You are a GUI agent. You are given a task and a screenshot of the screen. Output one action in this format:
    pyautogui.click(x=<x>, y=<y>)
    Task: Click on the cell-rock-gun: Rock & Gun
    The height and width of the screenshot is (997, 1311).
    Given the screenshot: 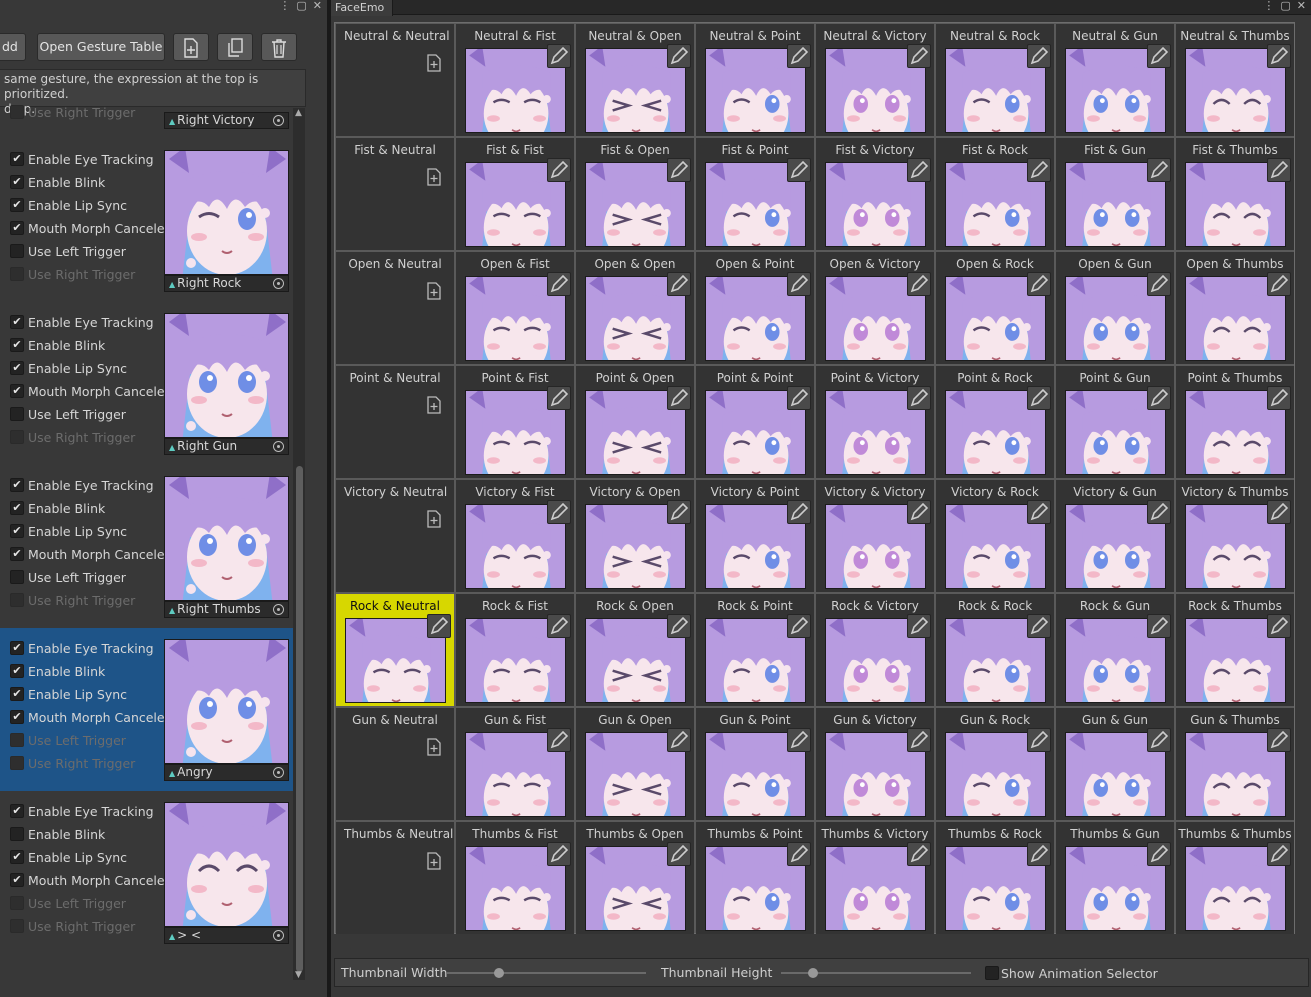 What is the action you would take?
    pyautogui.click(x=1115, y=650)
    